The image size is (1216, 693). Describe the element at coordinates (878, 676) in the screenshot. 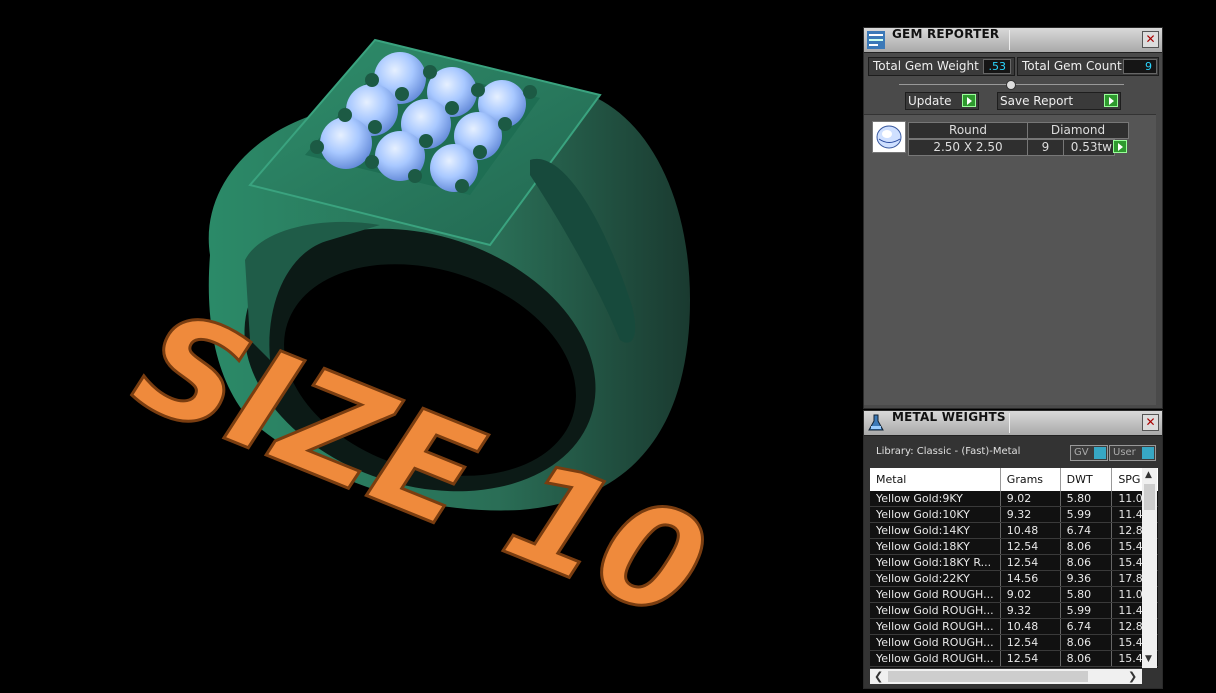

I see `scroll-left-icon: ❮` at that location.